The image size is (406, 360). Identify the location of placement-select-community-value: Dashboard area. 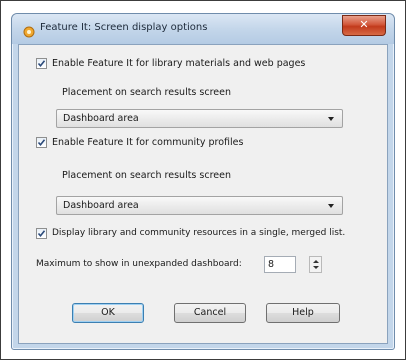
(101, 205).